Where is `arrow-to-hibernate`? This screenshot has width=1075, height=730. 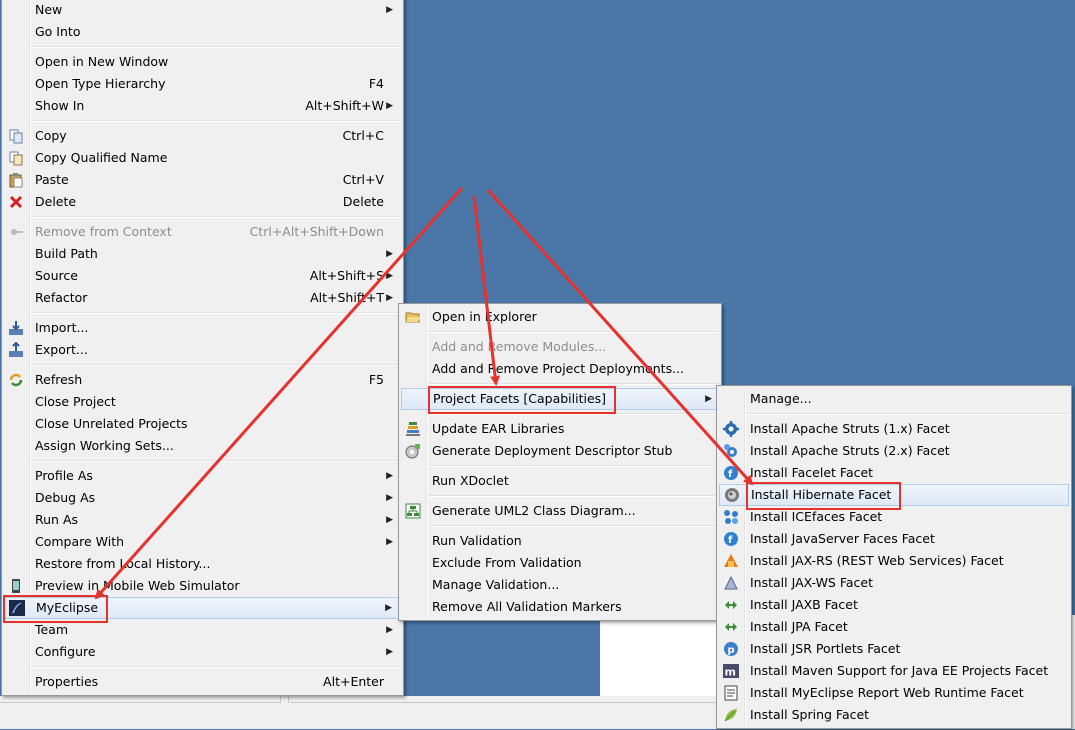 arrow-to-hibernate is located at coordinates (620, 337).